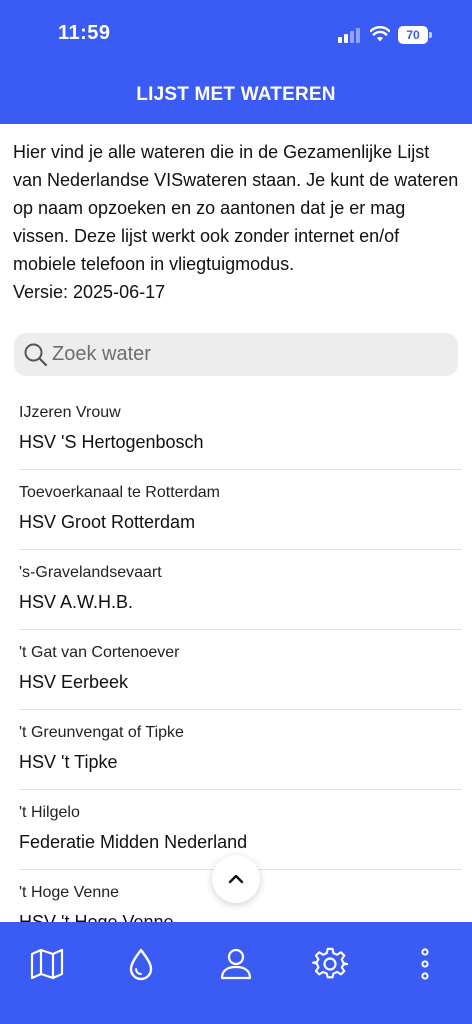 This screenshot has height=1024, width=472. I want to click on settings-icon, so click(330, 963).